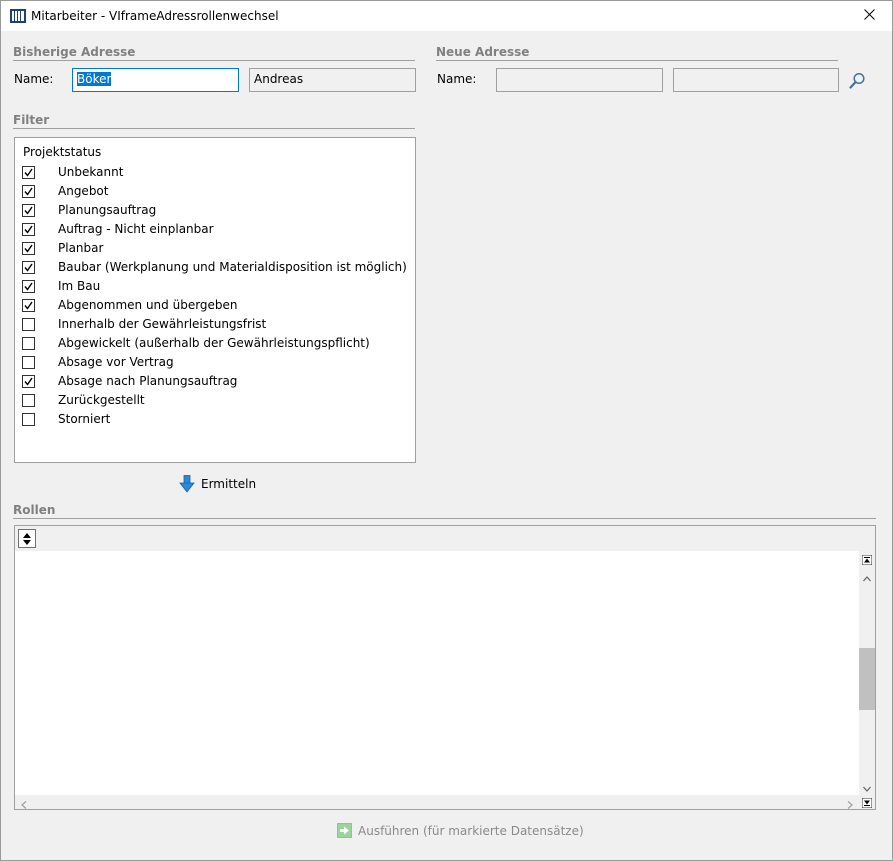  I want to click on magnifier-icon, so click(857, 80).